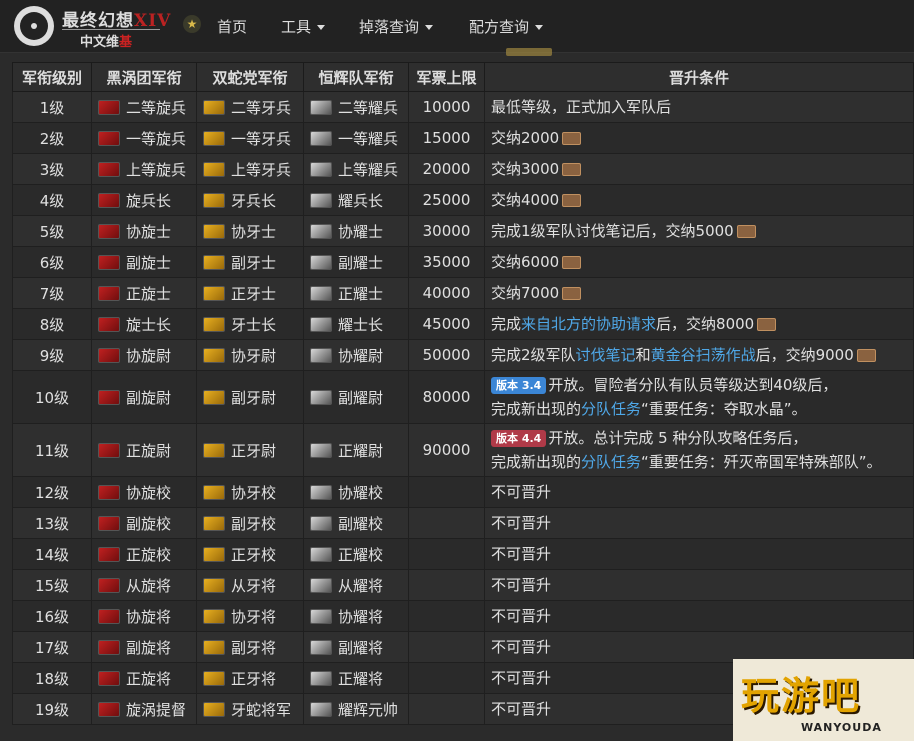 This screenshot has height=741, width=914. I want to click on rank-level-cell: 8级, so click(52, 324).